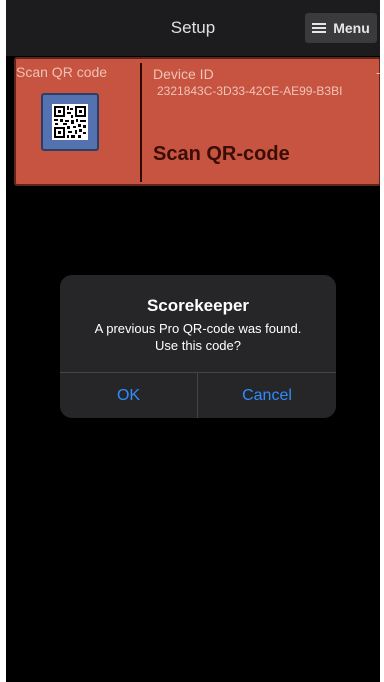 The image size is (384, 682). What do you see at coordinates (221, 154) in the screenshot?
I see `scan-qr-code-button: Scan QR-code` at bounding box center [221, 154].